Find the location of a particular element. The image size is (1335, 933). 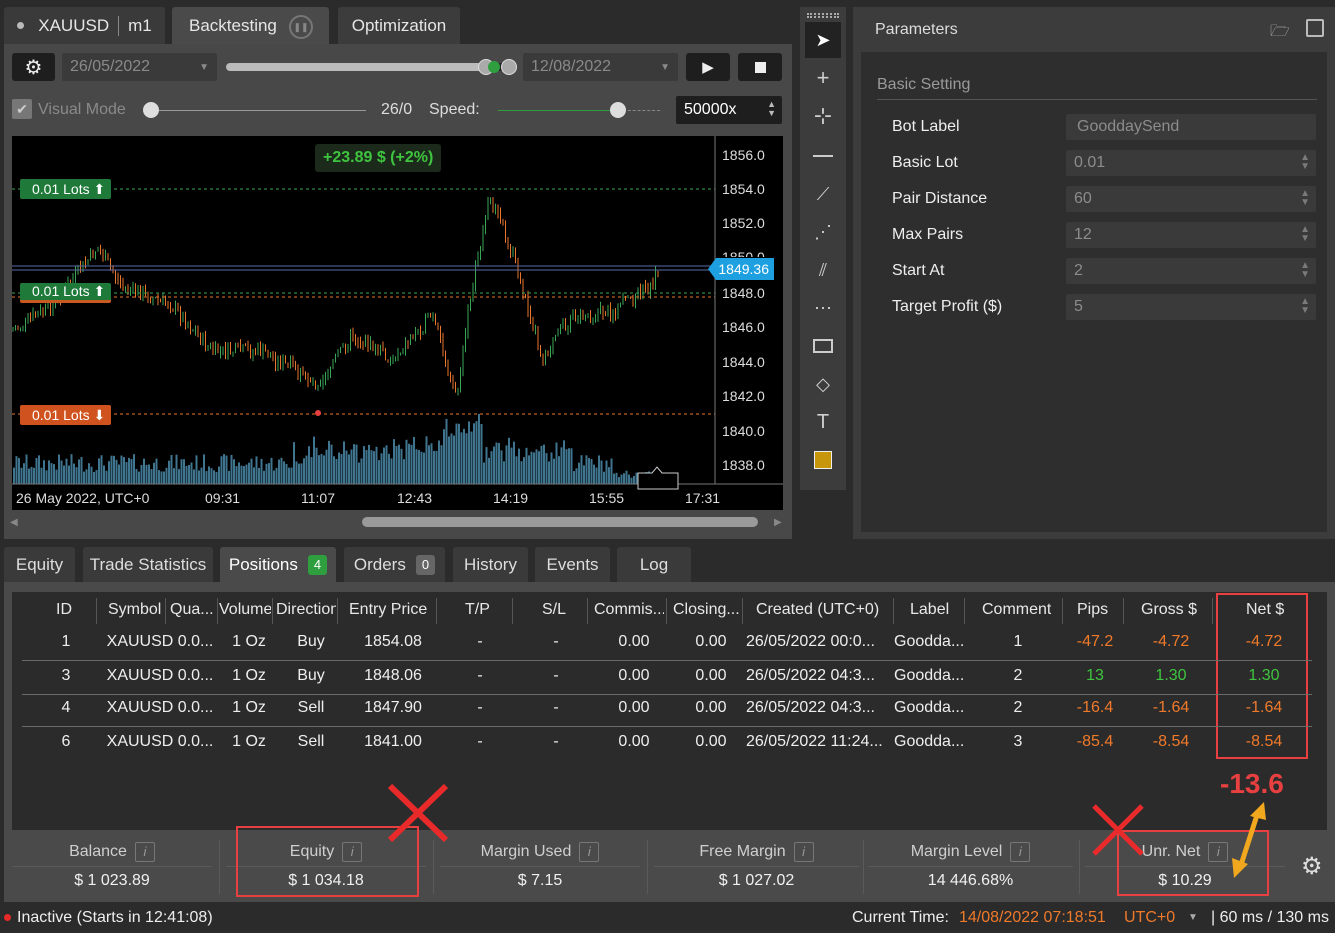

rectangle-icon is located at coordinates (823, 346).